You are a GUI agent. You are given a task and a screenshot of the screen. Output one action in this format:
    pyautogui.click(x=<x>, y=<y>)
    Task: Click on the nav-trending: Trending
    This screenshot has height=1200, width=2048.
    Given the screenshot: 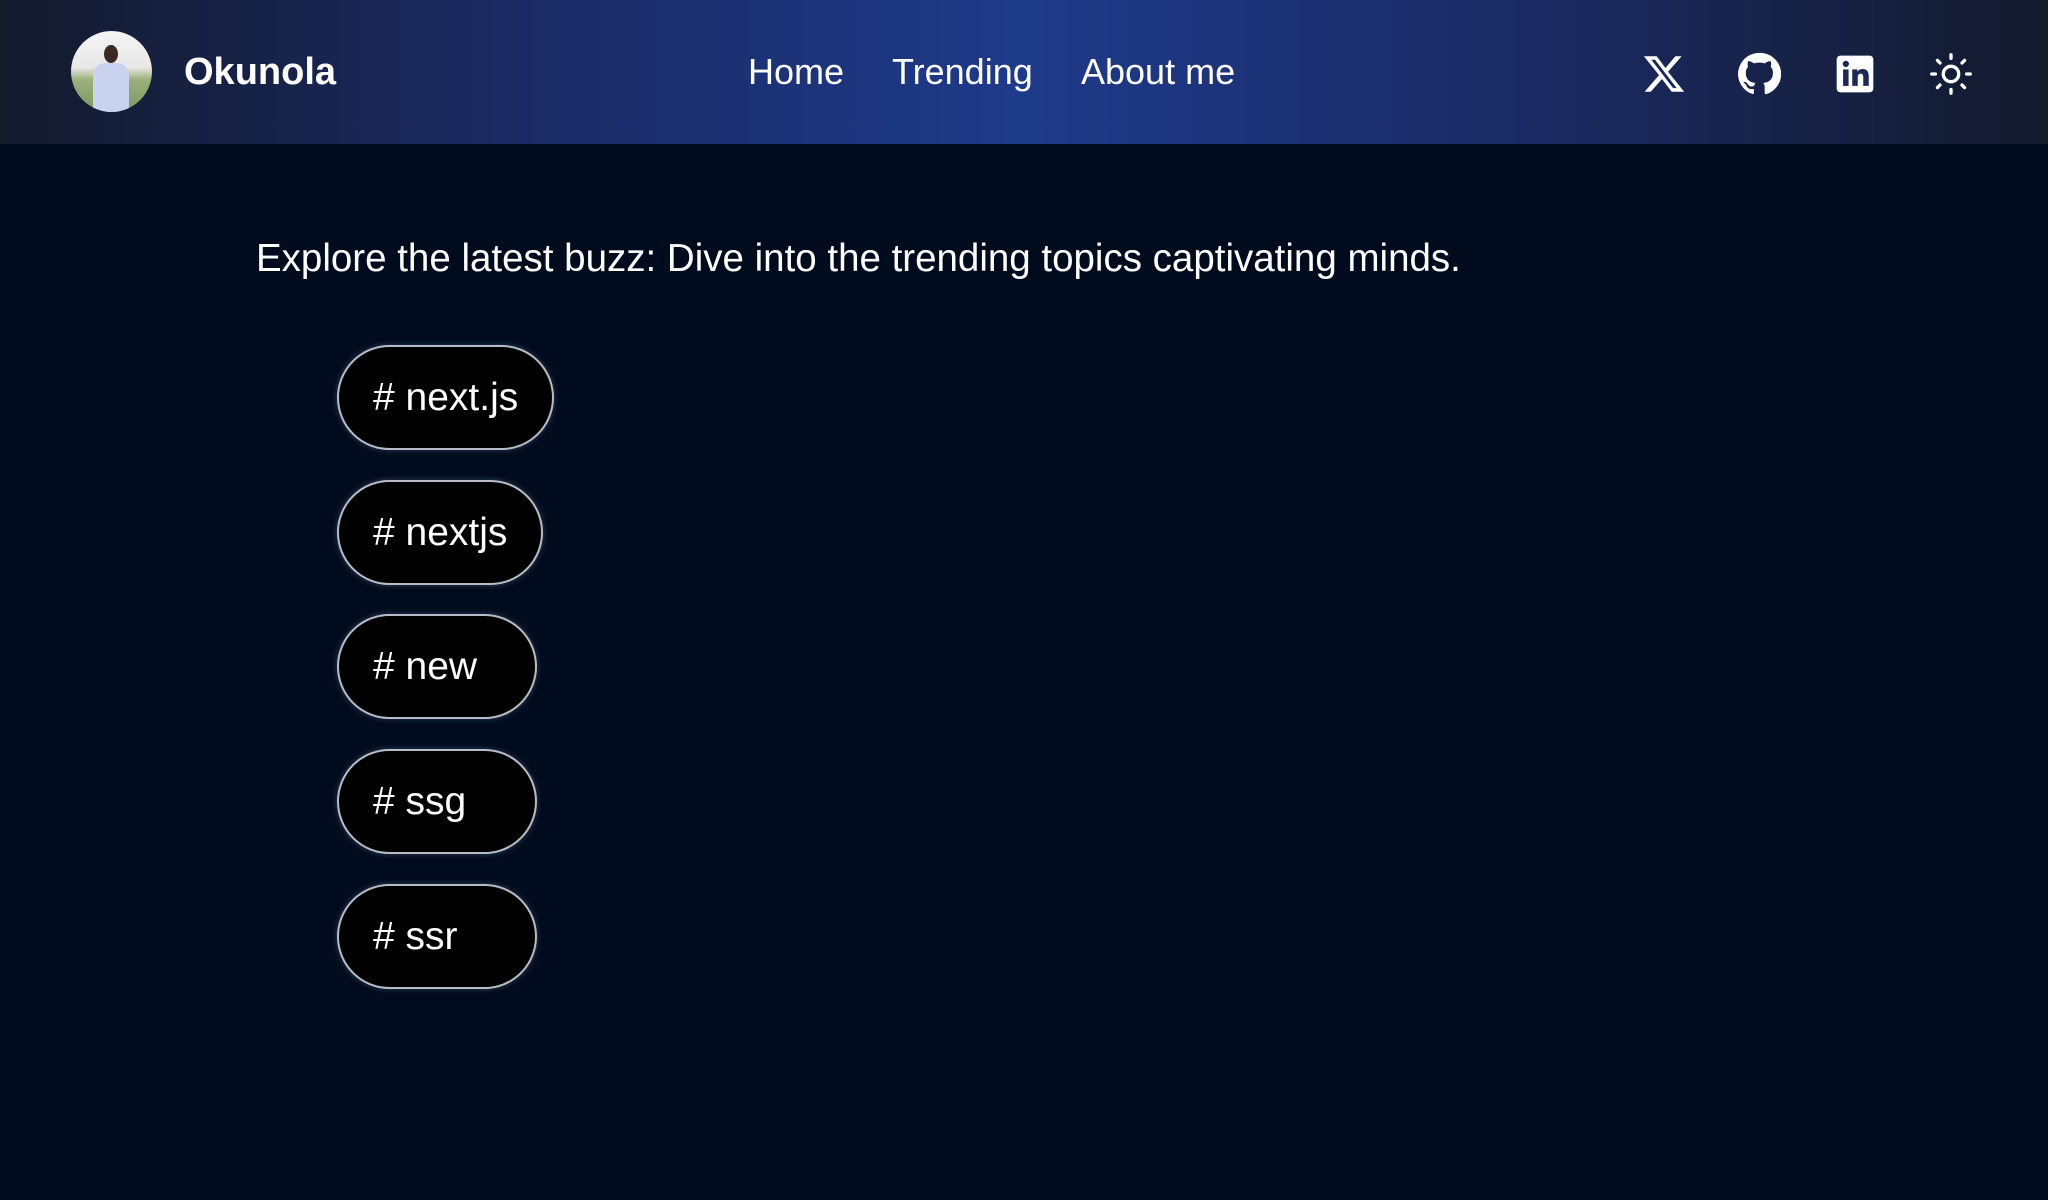 What is the action you would take?
    pyautogui.click(x=962, y=72)
    